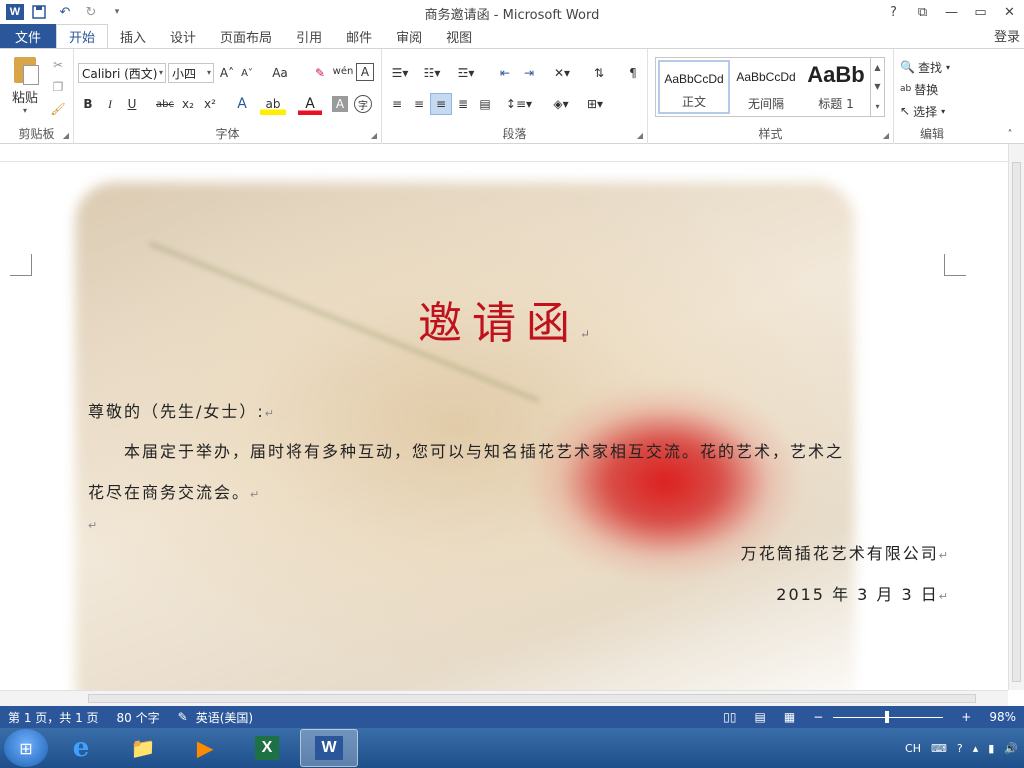 The image size is (1024, 768). Describe the element at coordinates (224, 717) in the screenshot. I see `language: 英语(美国)` at that location.